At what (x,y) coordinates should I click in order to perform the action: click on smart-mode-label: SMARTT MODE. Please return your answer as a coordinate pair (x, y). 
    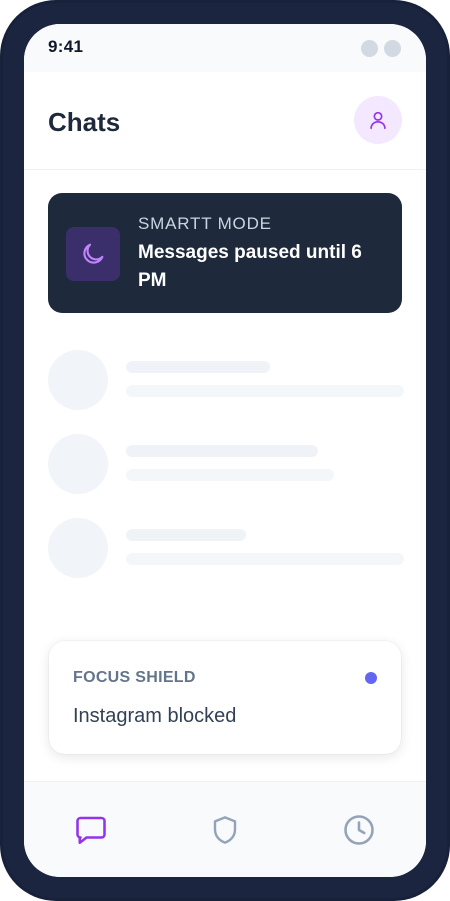
    Looking at the image, I should click on (205, 223).